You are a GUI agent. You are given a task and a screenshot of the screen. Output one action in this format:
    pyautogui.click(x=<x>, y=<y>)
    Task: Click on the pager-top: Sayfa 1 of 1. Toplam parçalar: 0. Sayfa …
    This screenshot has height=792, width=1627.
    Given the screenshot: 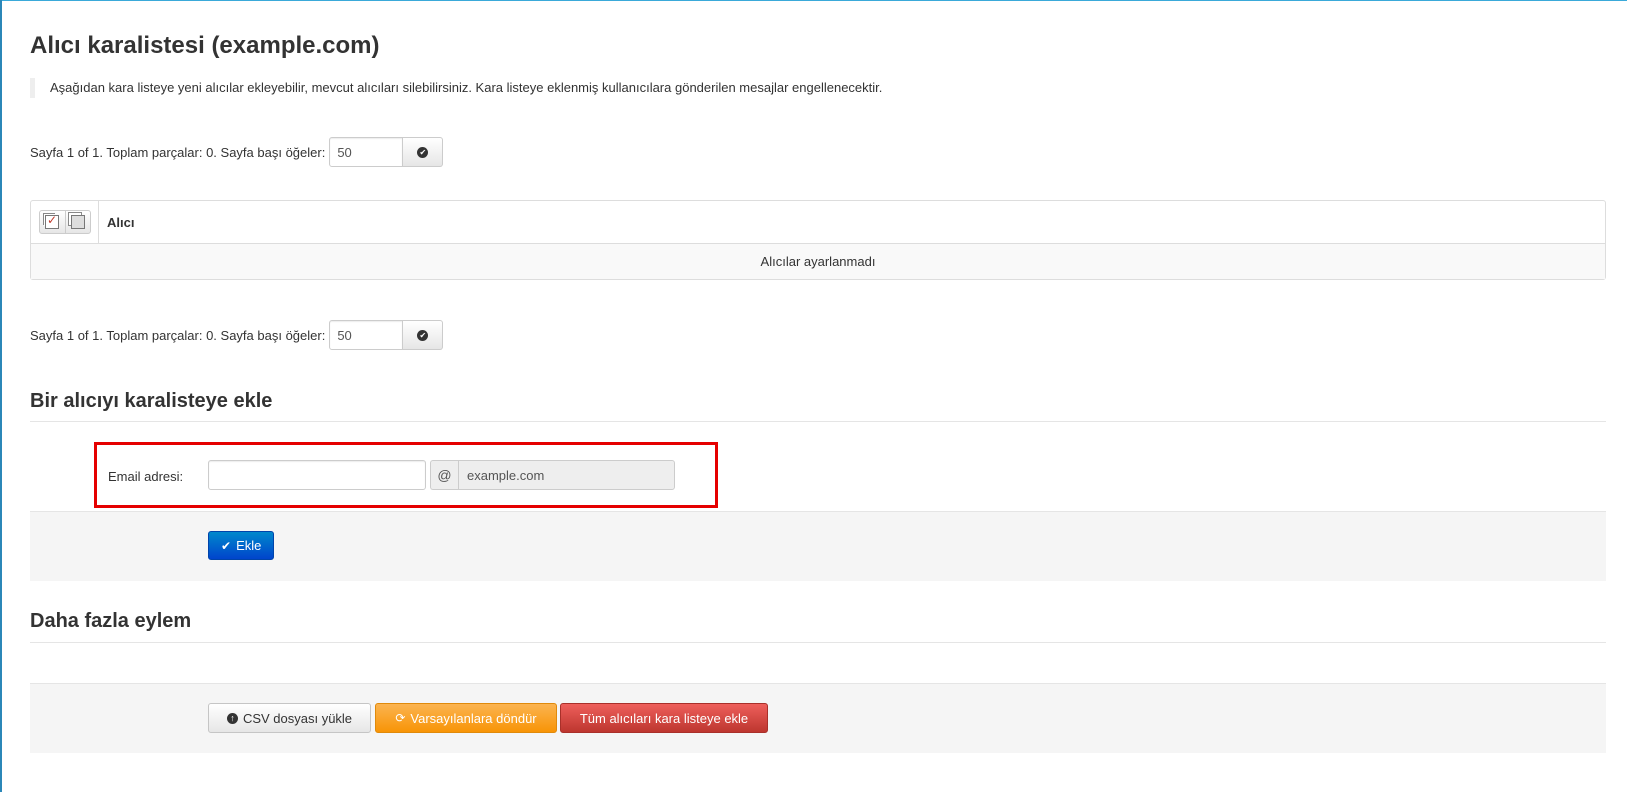 What is the action you would take?
    pyautogui.click(x=237, y=152)
    